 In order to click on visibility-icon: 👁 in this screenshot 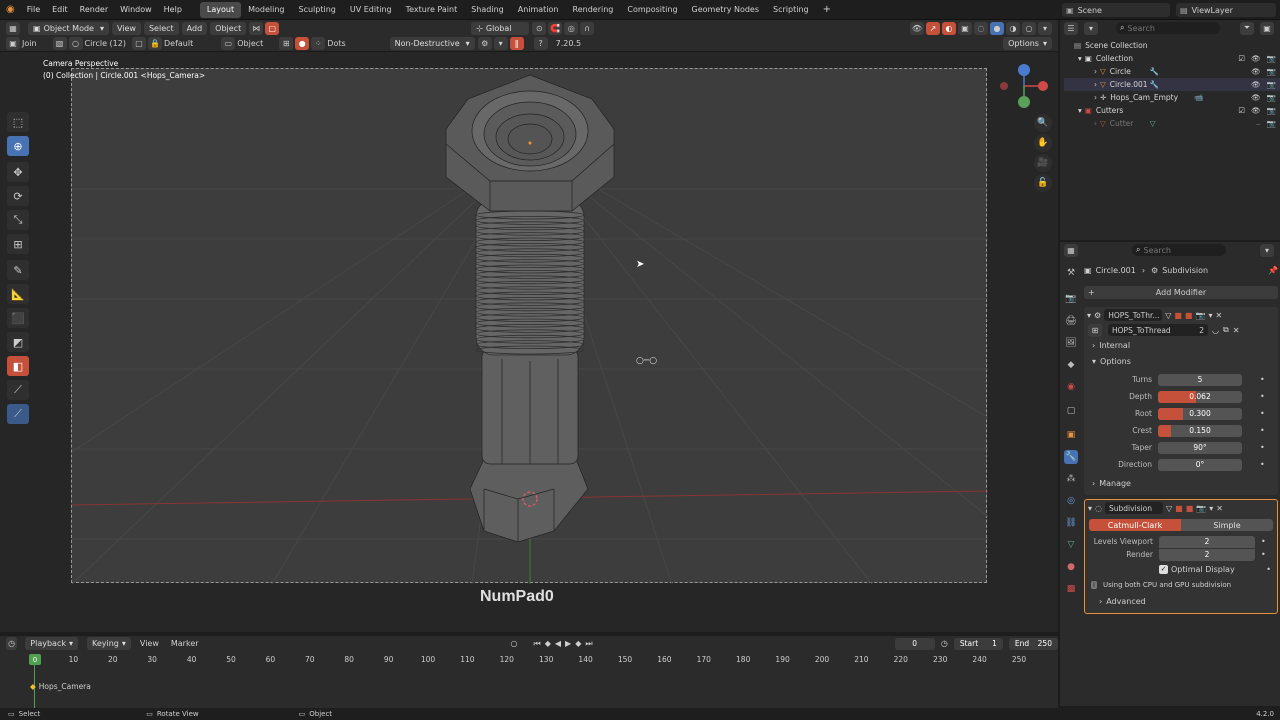, I will do `click(917, 28)`.